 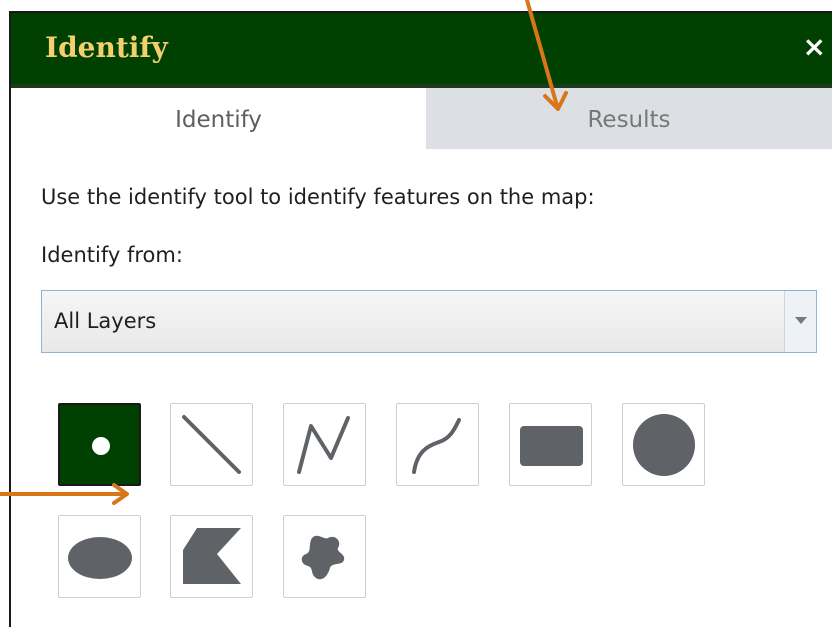 What do you see at coordinates (105, 321) in the screenshot?
I see `layer-select-value: All Layers` at bounding box center [105, 321].